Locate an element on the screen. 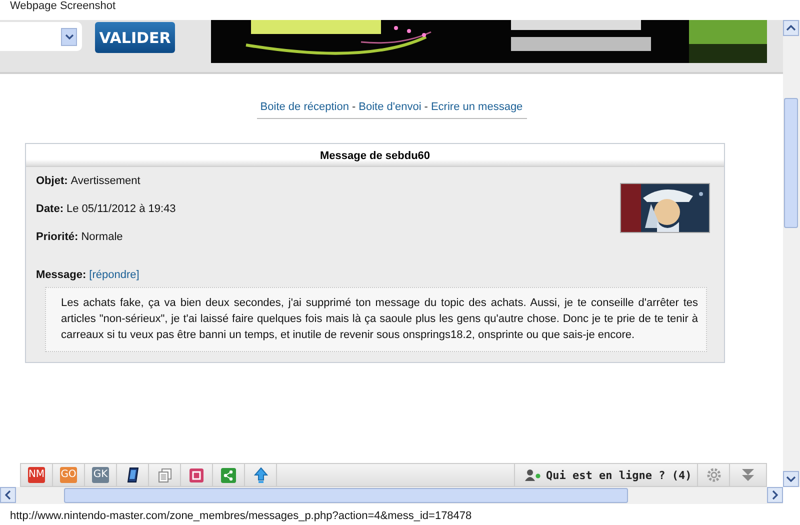 This screenshot has height=525, width=800. field-value: Le 05/11/2012 à 19:43 is located at coordinates (121, 209).